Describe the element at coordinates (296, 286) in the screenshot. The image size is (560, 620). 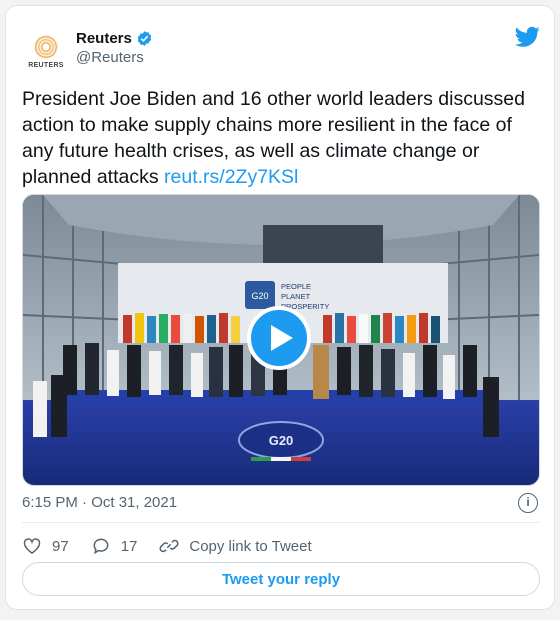
I see `banner-line-1: PEOPLE` at that location.